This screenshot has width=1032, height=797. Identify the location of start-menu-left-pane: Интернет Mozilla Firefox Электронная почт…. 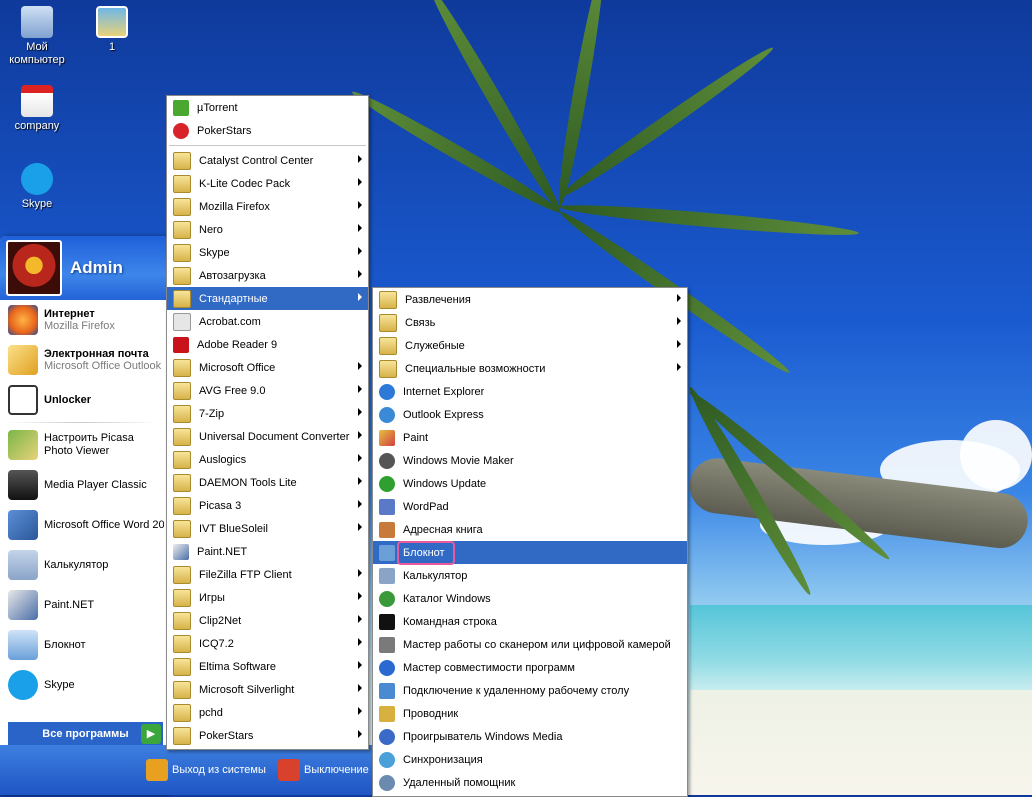
(82, 513).